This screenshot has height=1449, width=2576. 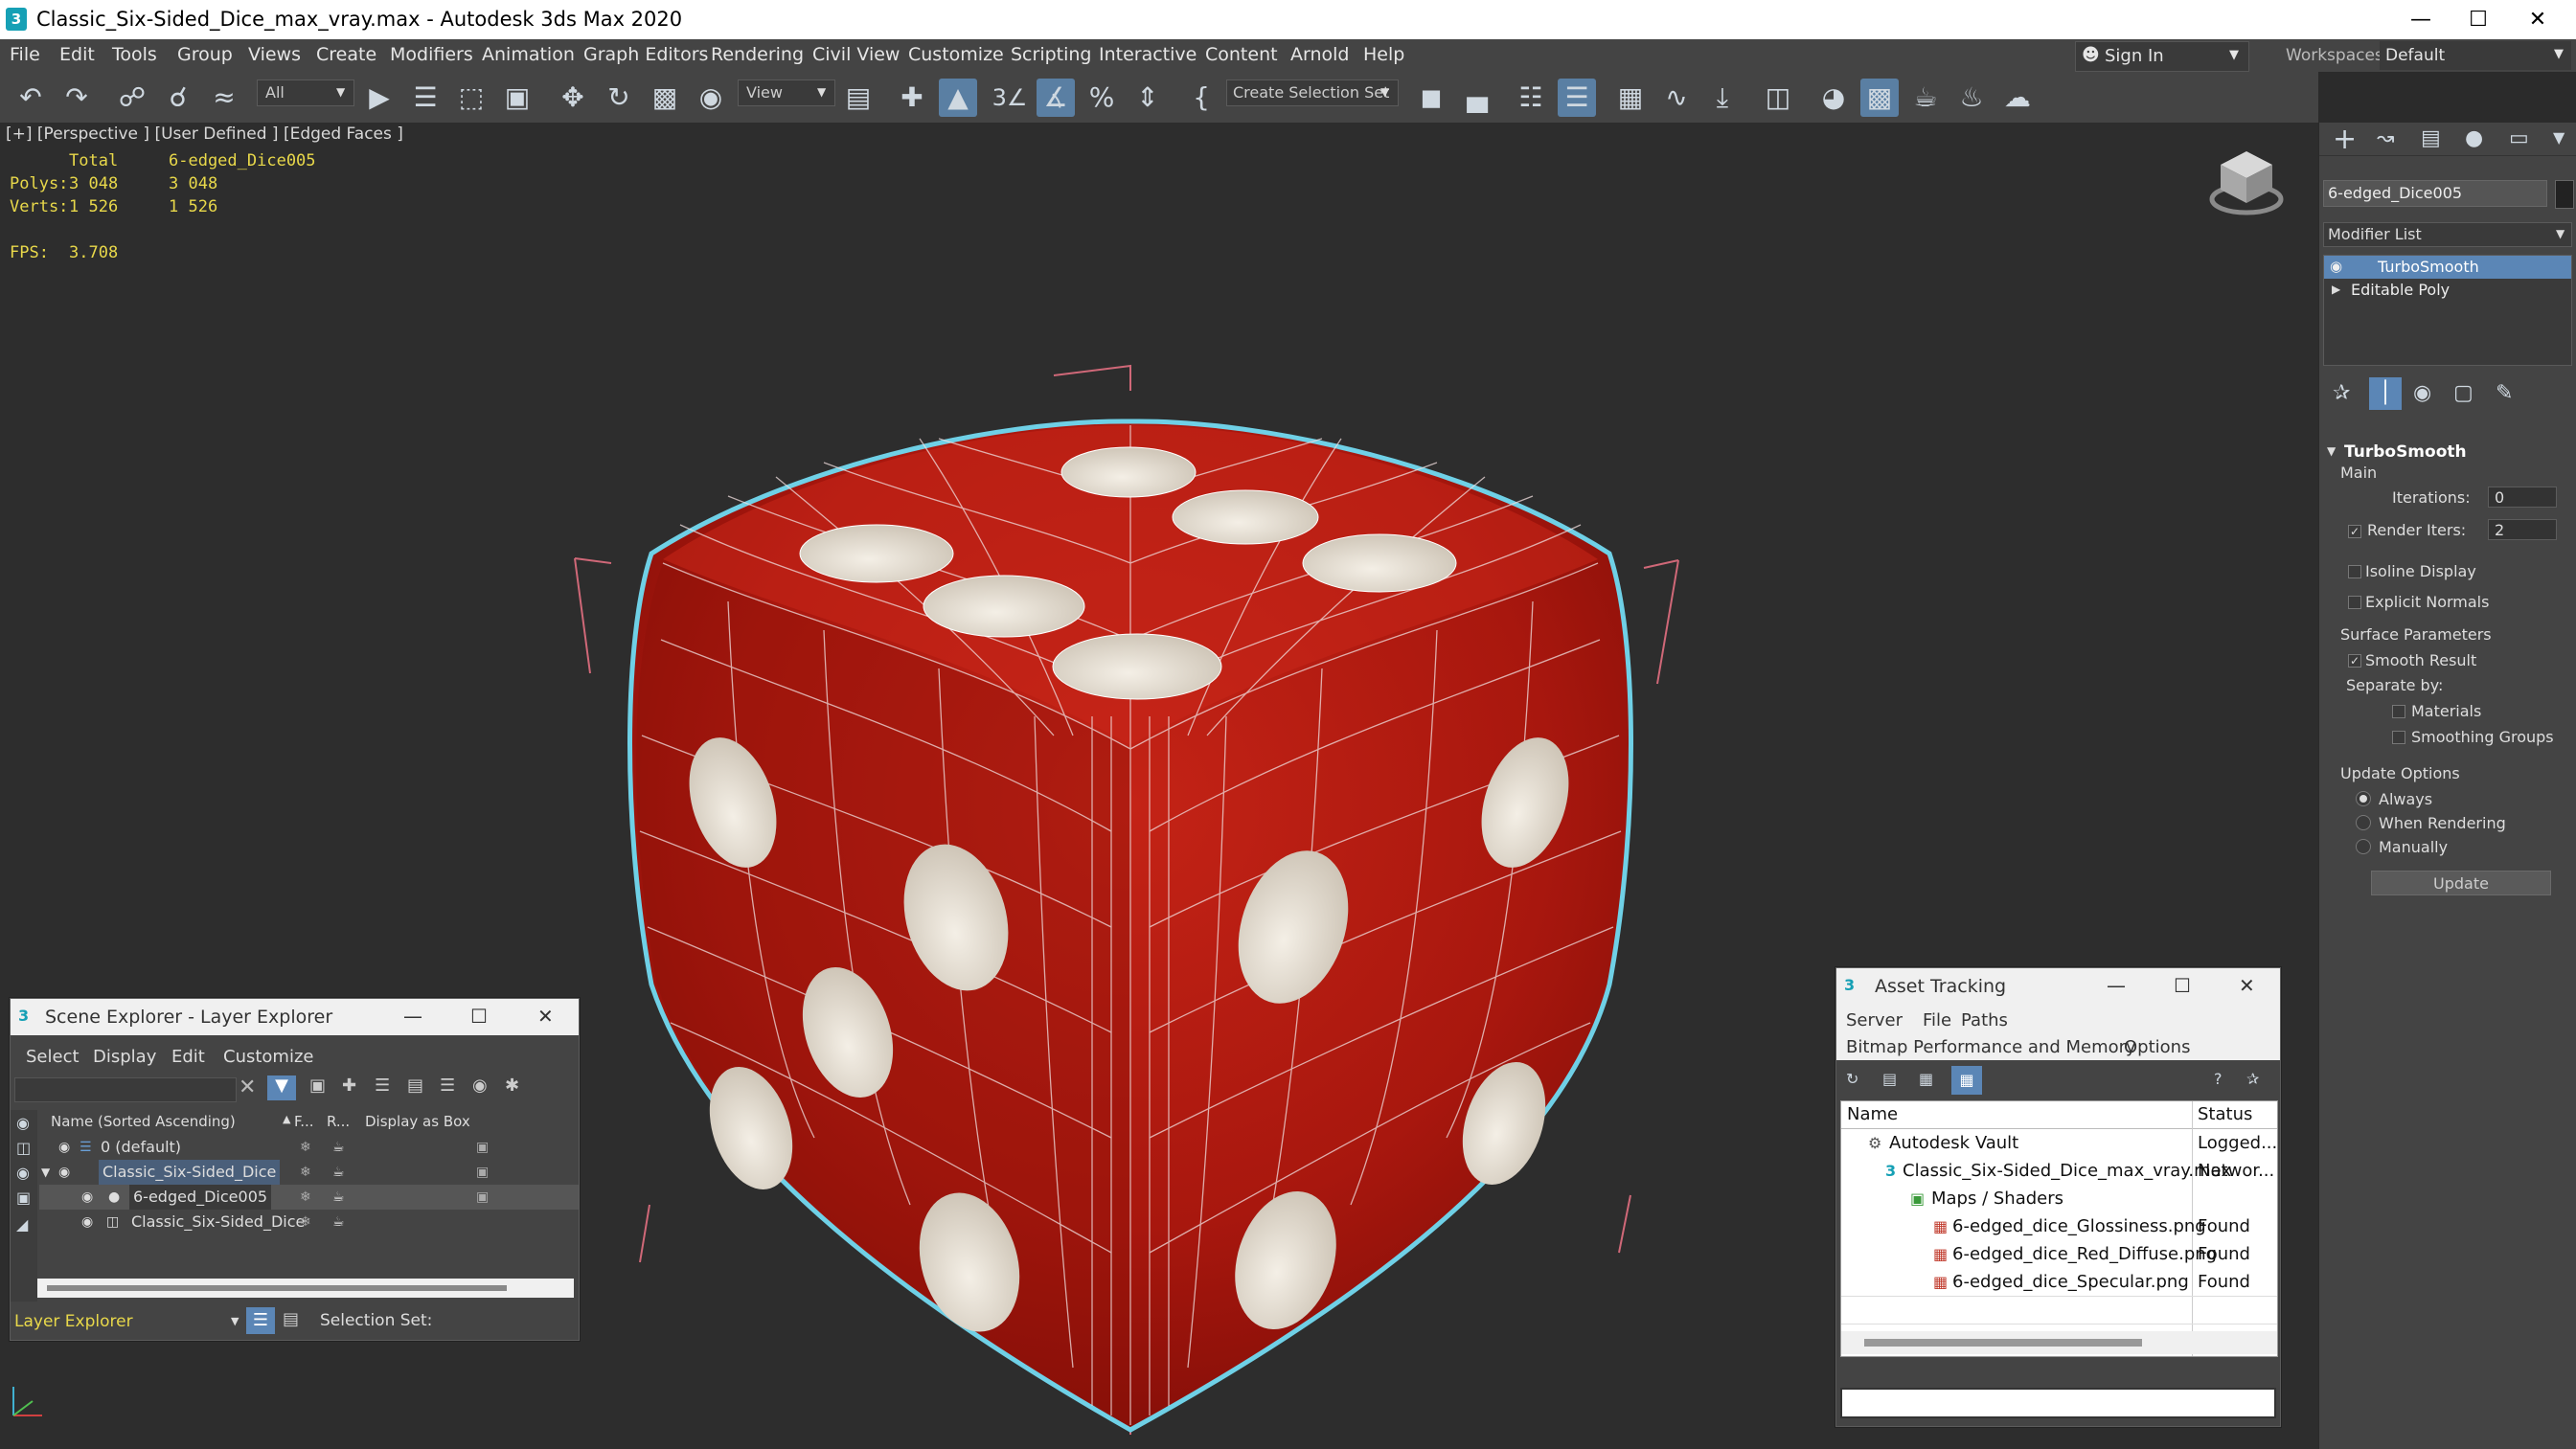 I want to click on rendered-frame-window-icon: ☕, so click(x=1926, y=98).